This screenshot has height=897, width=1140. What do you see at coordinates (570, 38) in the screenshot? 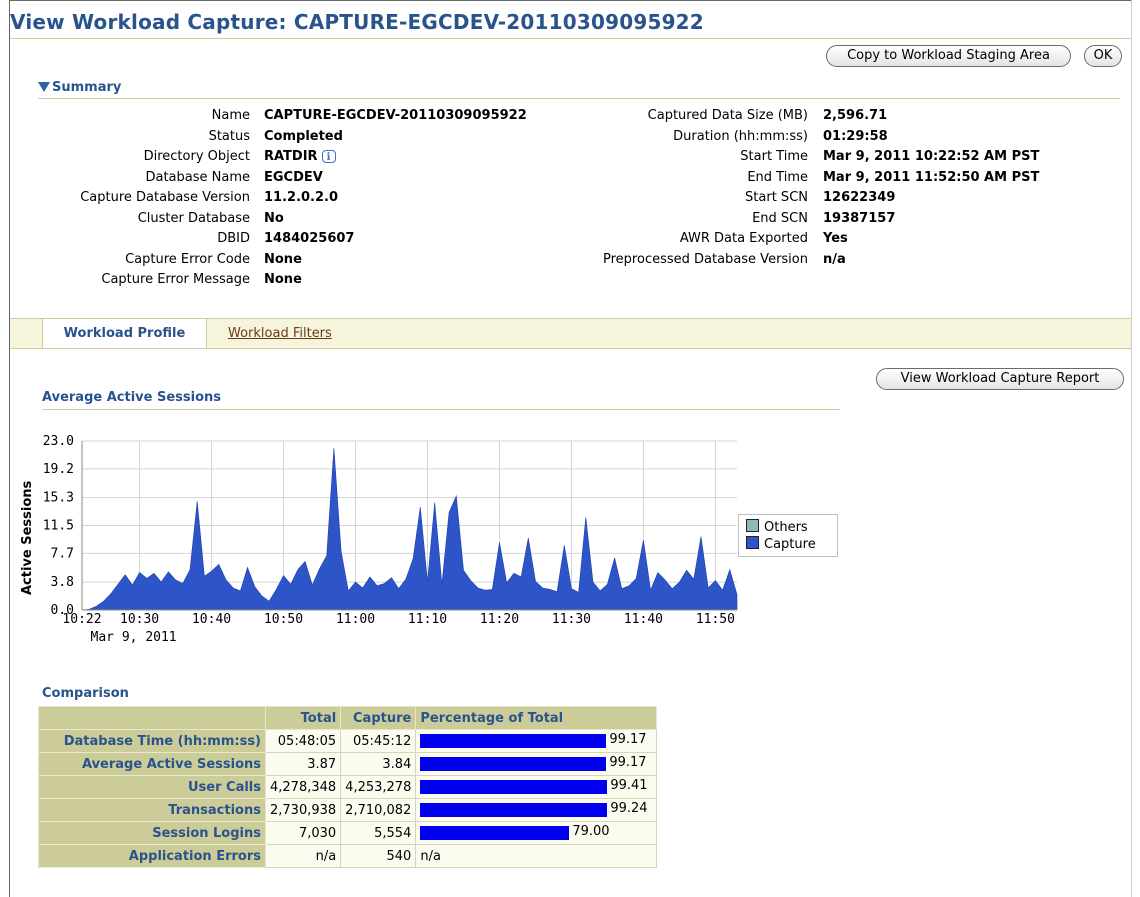
I see `title-divider` at bounding box center [570, 38].